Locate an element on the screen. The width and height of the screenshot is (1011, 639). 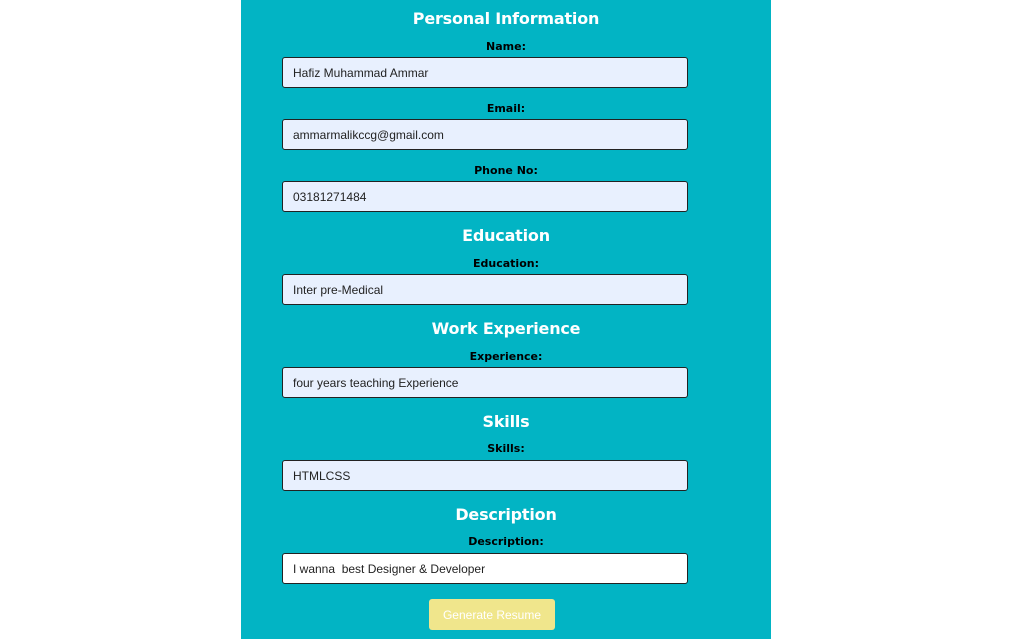
description-input is located at coordinates (485, 568).